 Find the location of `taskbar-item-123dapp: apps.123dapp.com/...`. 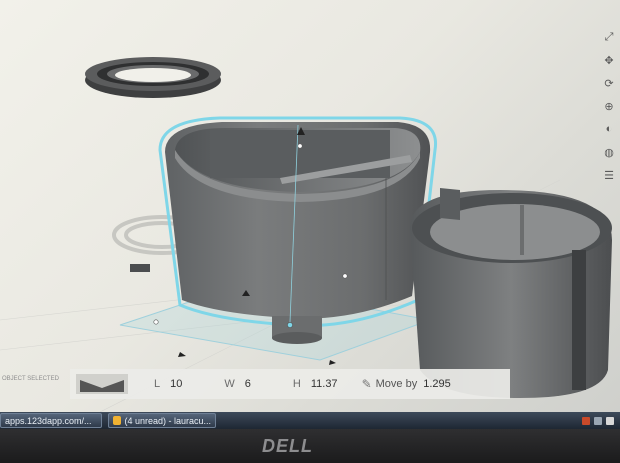

taskbar-item-123dapp: apps.123dapp.com/... is located at coordinates (51, 420).